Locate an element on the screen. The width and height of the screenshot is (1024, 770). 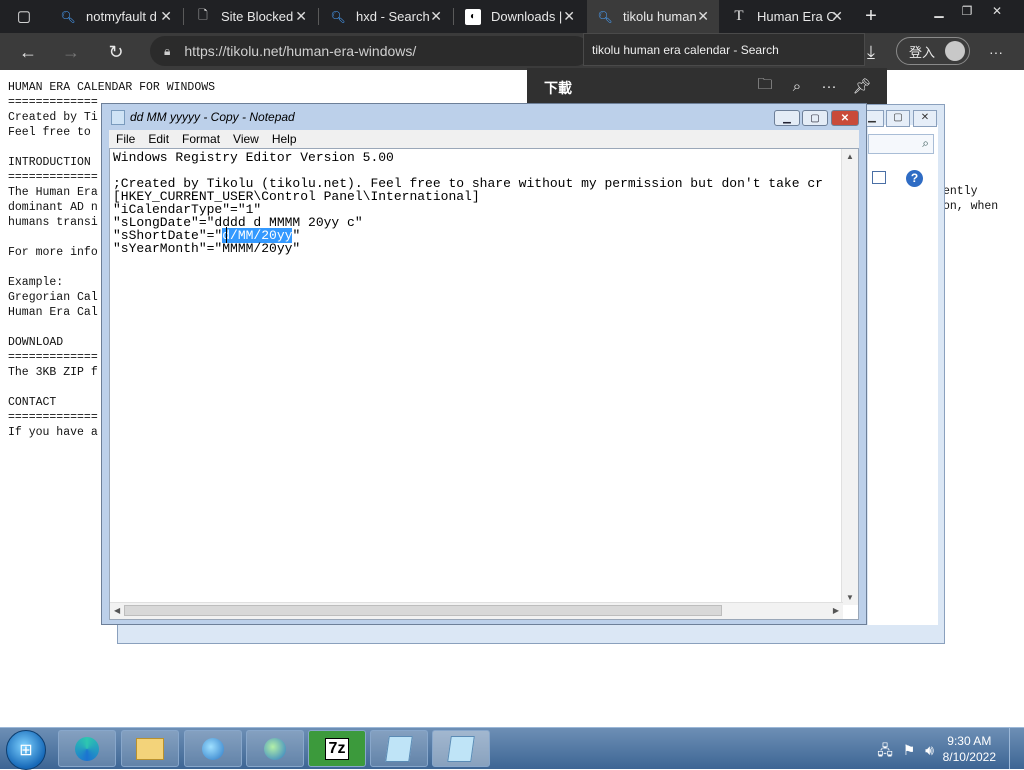
tab-tooltip: tikolu human era calendar - Search is located at coordinates (724, 49).